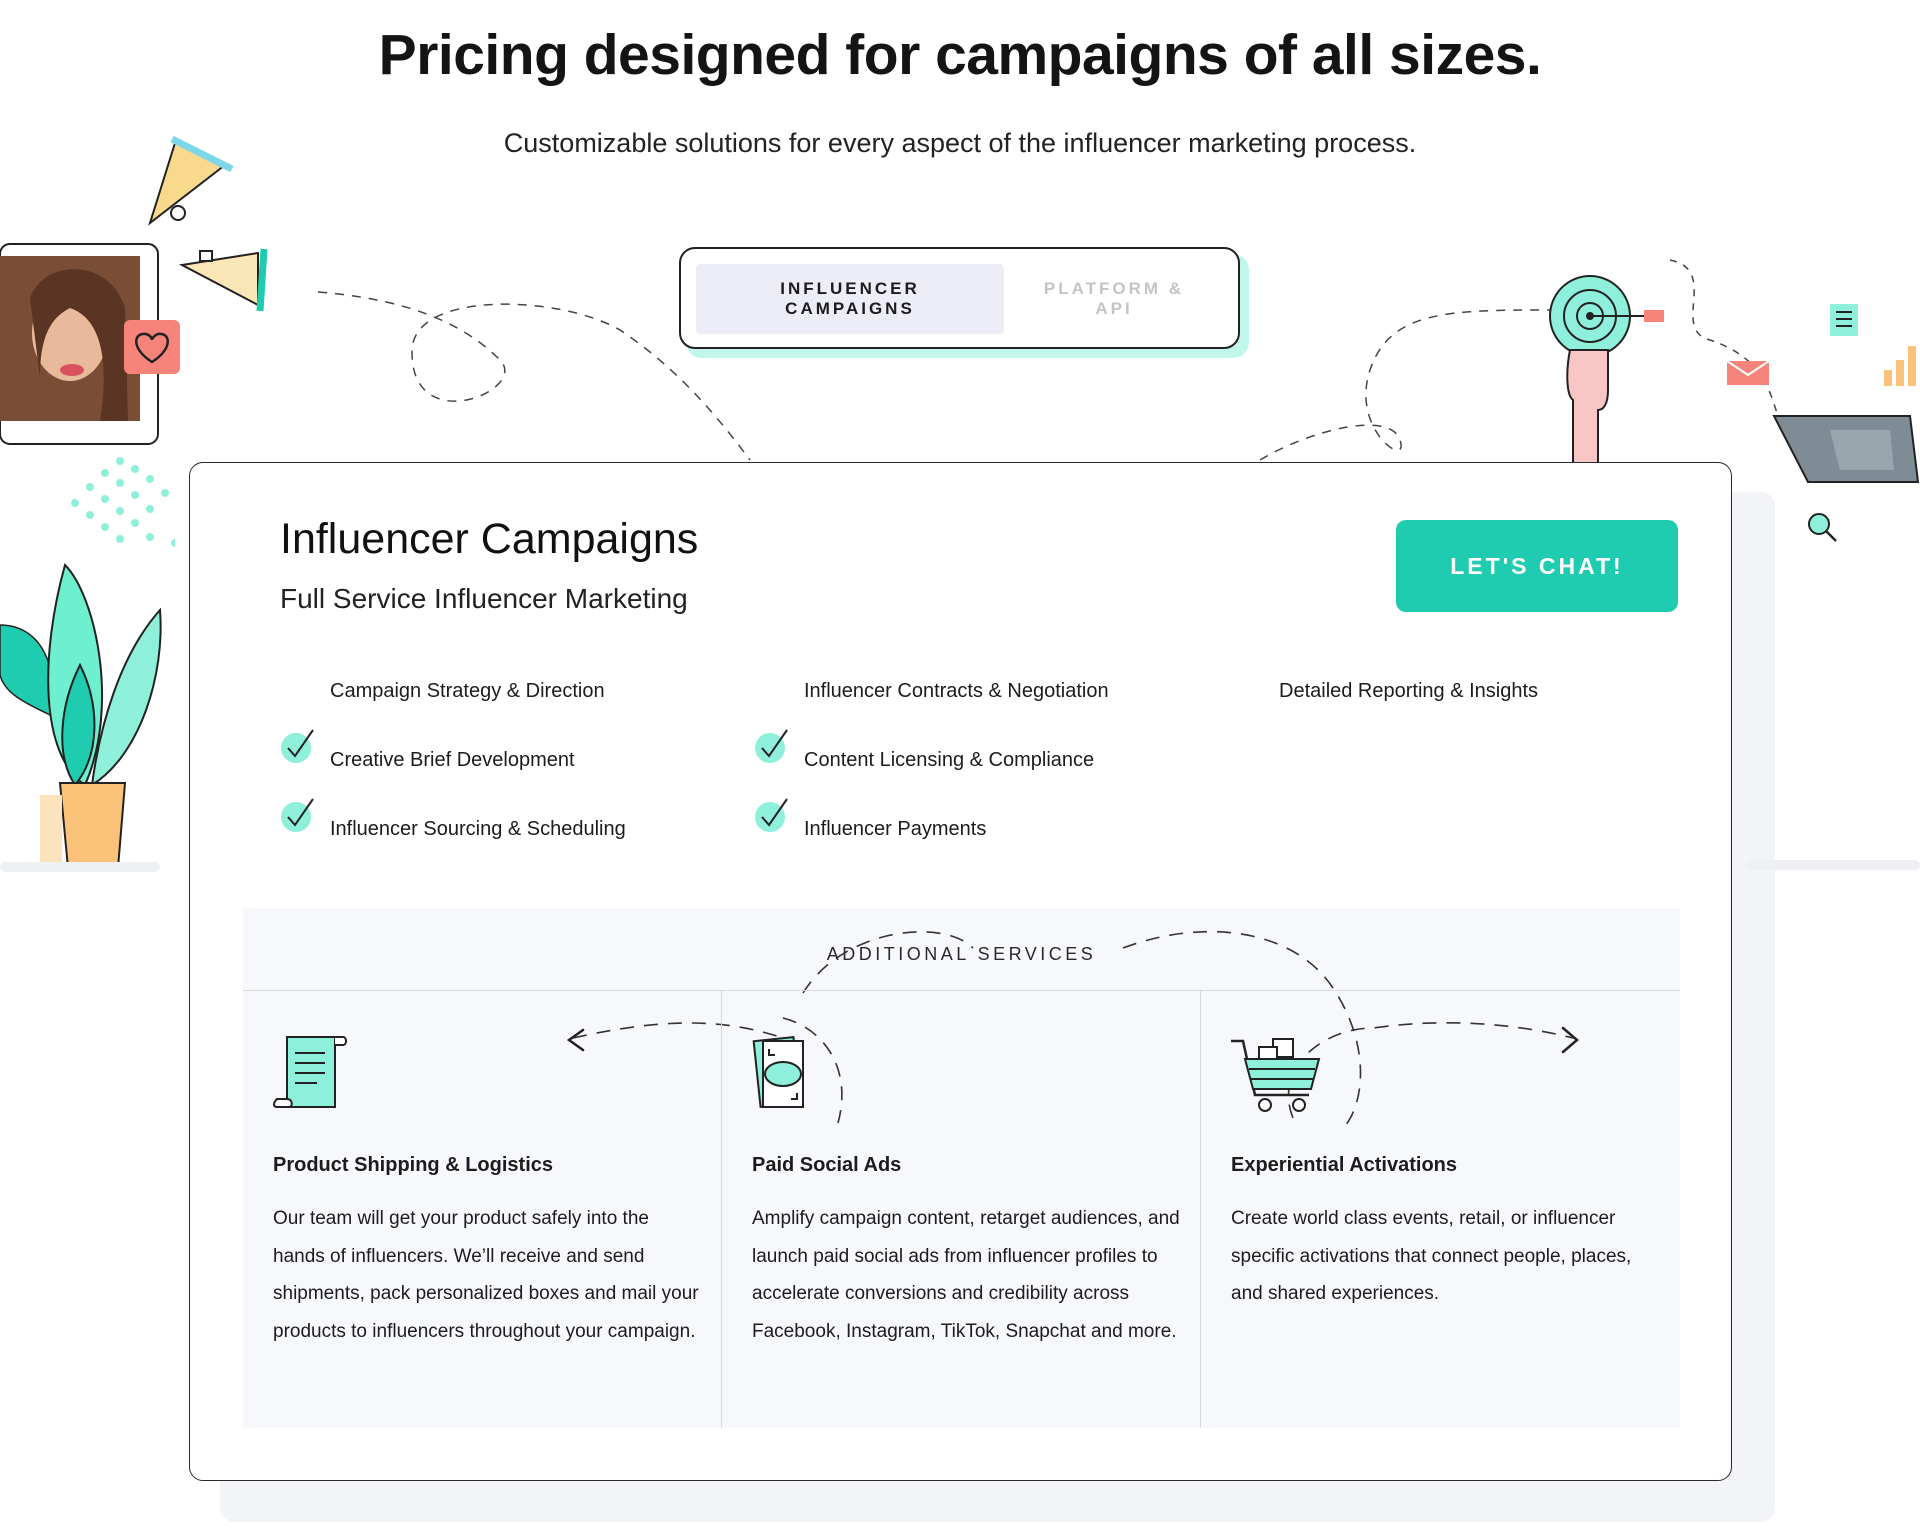  Describe the element at coordinates (484, 598) in the screenshot. I see `card-subtitle: Full Service Influencer Marketing` at that location.